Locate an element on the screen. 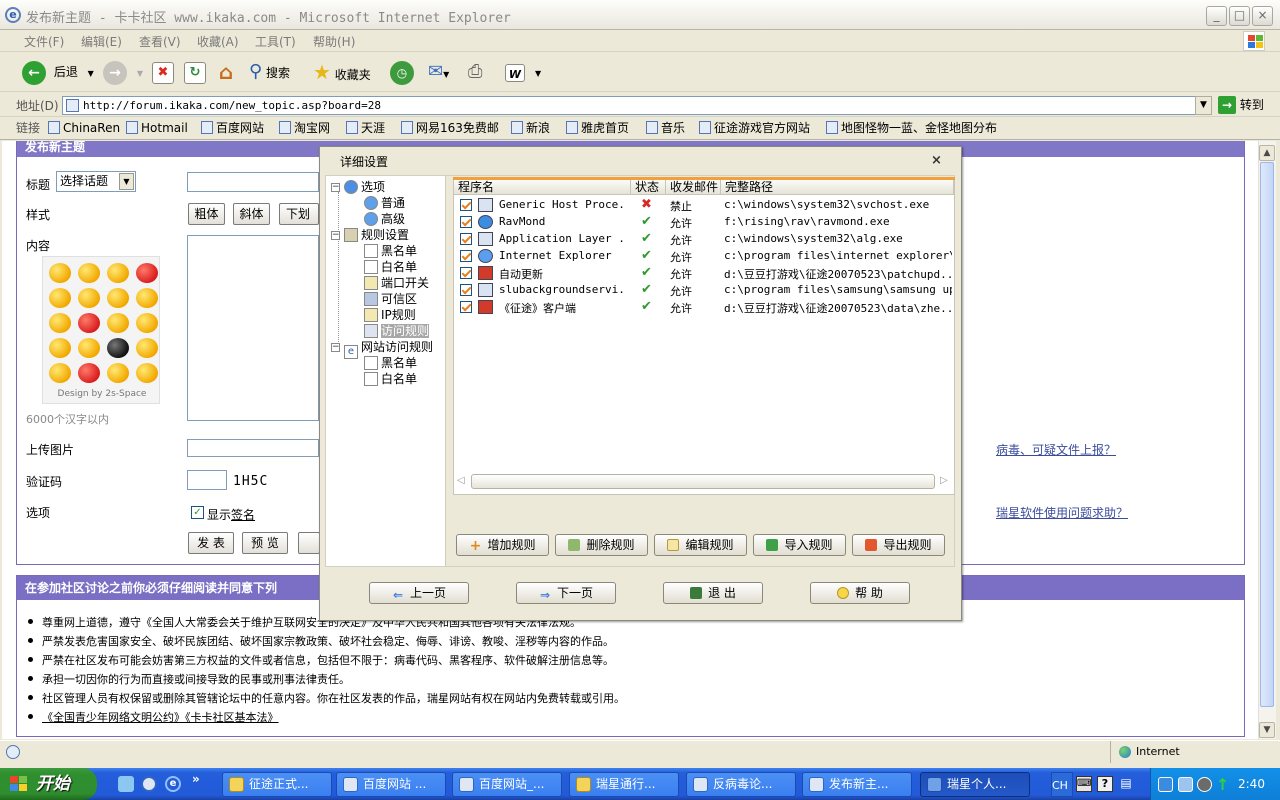 The width and height of the screenshot is (1280, 800). volume-icon is located at coordinates (1204, 784).